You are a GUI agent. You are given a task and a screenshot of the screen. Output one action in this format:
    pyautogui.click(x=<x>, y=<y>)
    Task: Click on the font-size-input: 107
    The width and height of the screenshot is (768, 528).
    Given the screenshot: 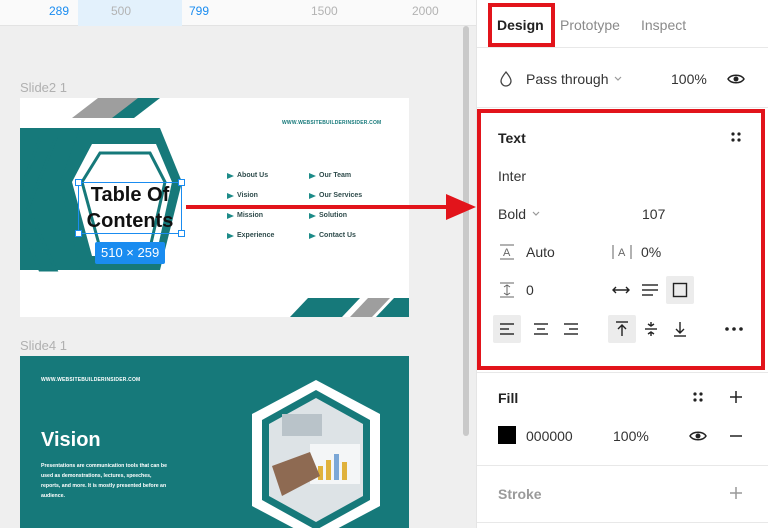 What is the action you would take?
    pyautogui.click(x=653, y=214)
    